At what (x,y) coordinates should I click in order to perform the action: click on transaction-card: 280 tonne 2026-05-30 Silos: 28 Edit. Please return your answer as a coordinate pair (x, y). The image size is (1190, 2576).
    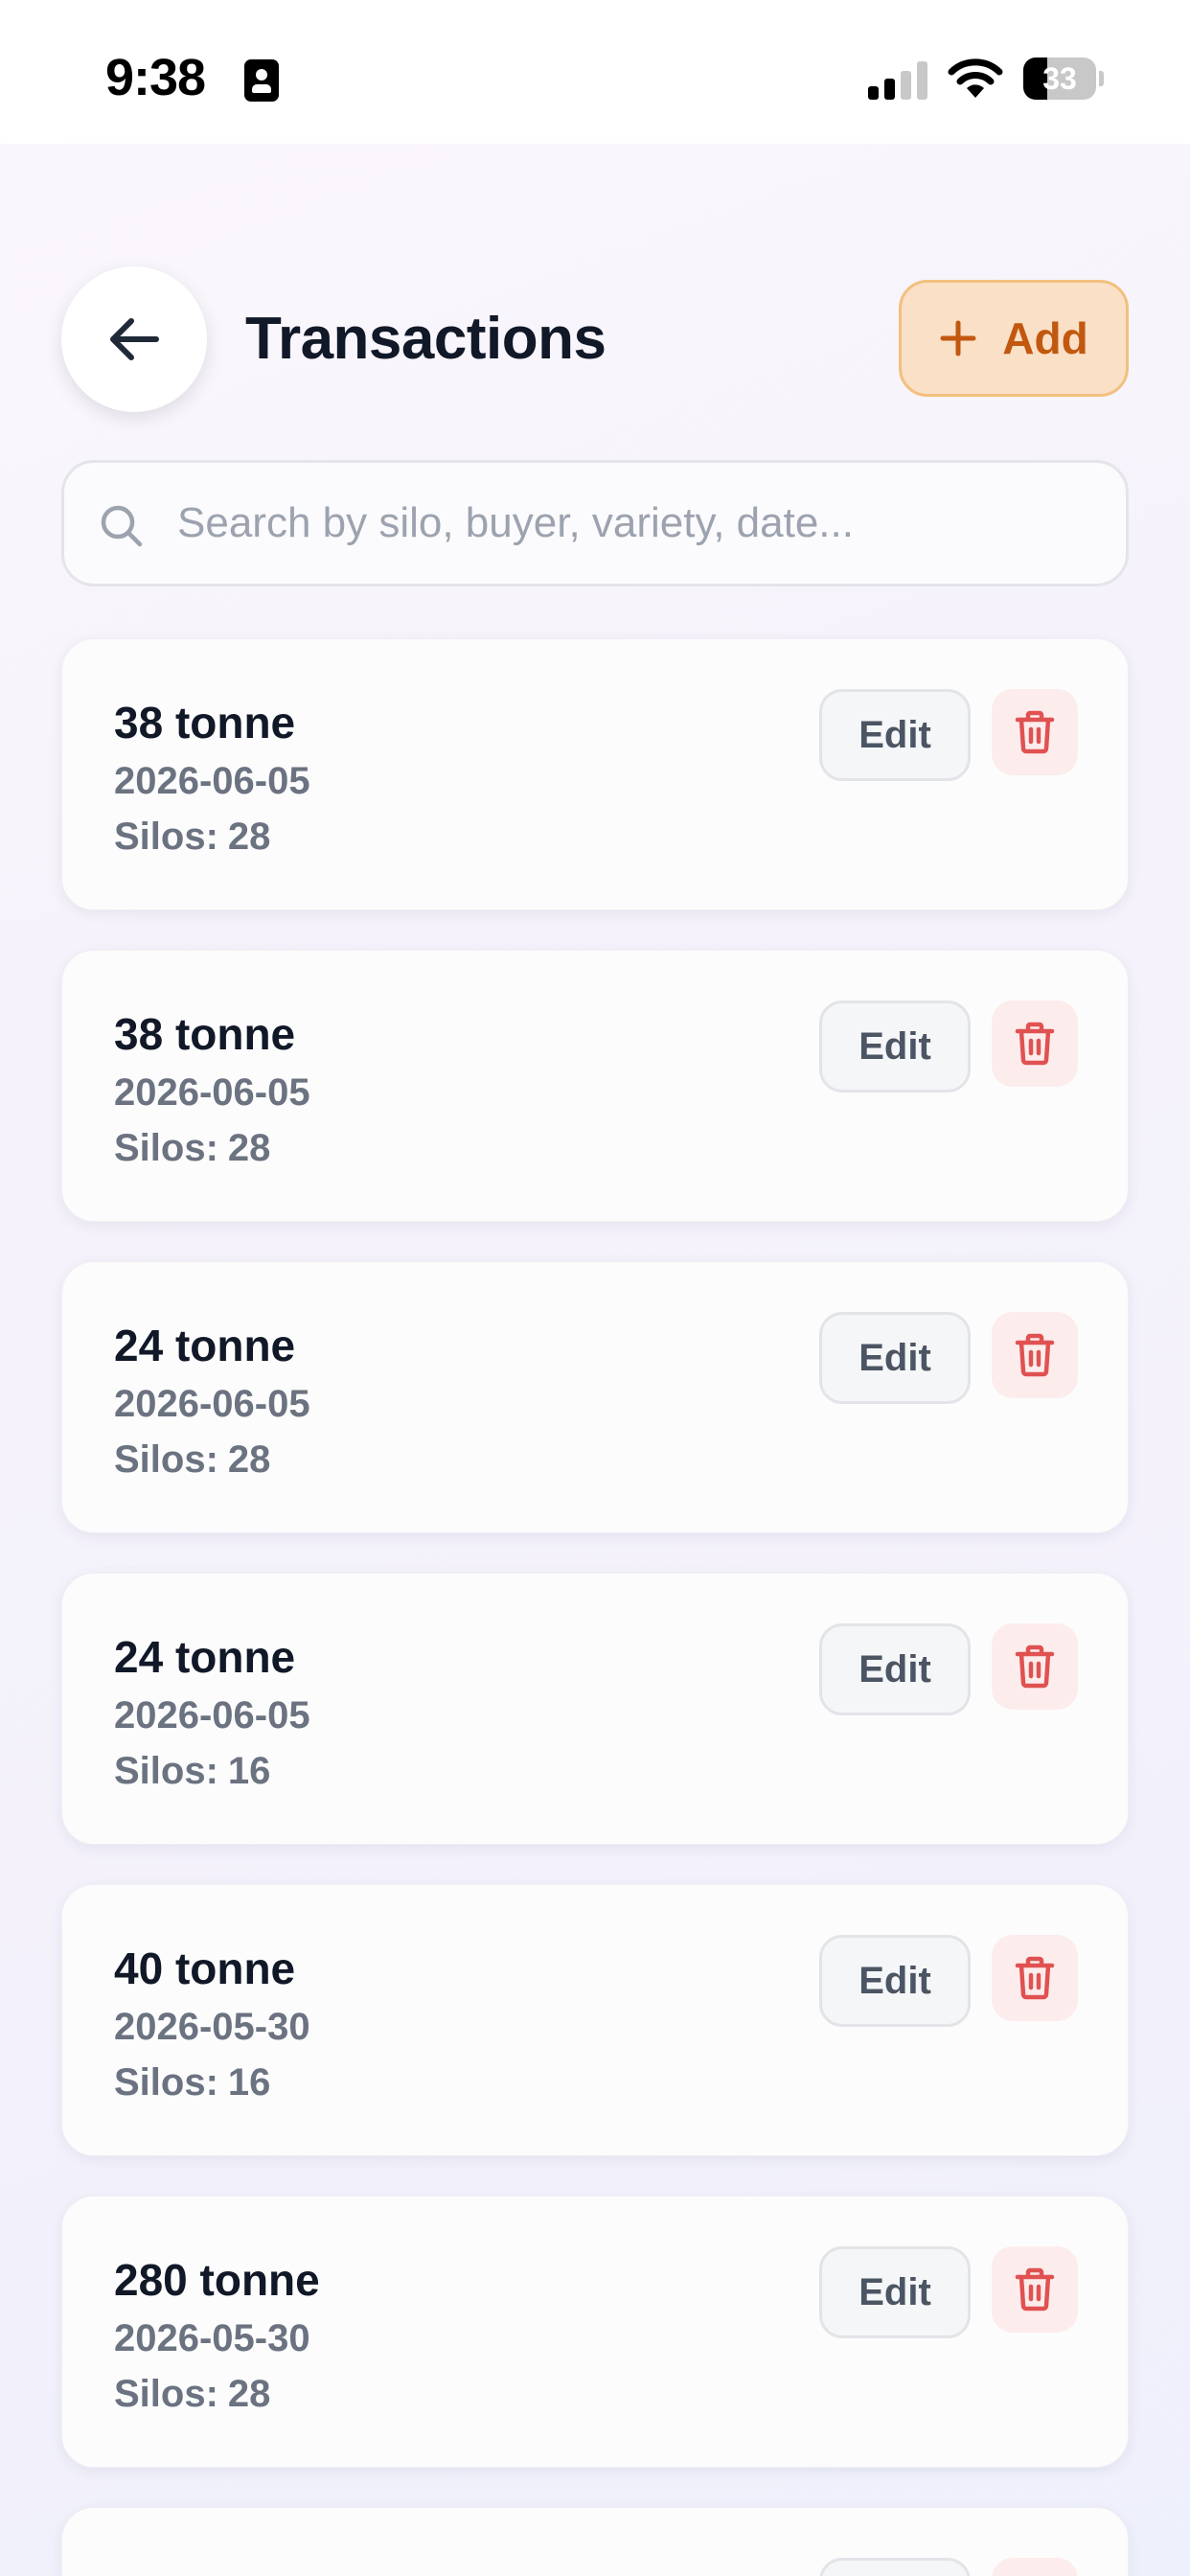
    Looking at the image, I should click on (595, 2332).